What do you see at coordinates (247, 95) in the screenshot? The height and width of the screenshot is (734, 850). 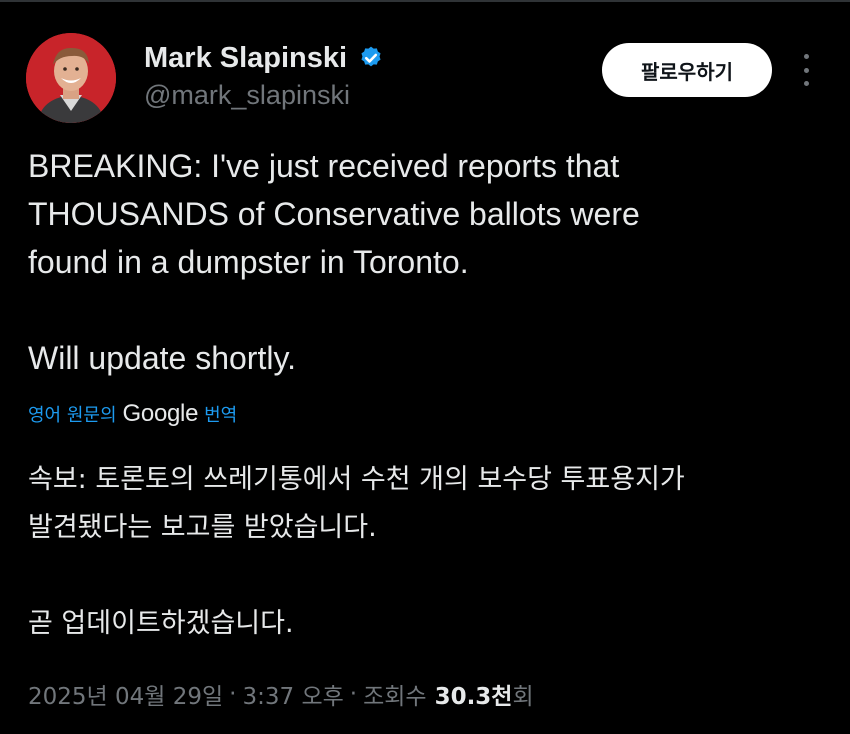 I see `author-handle: @mark_slapinski` at bounding box center [247, 95].